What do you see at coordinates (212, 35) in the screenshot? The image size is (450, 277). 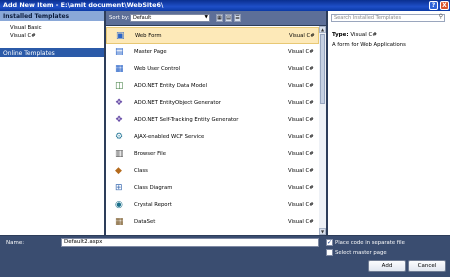 I see `template-row: ▣ Web Form Visual C#` at bounding box center [212, 35].